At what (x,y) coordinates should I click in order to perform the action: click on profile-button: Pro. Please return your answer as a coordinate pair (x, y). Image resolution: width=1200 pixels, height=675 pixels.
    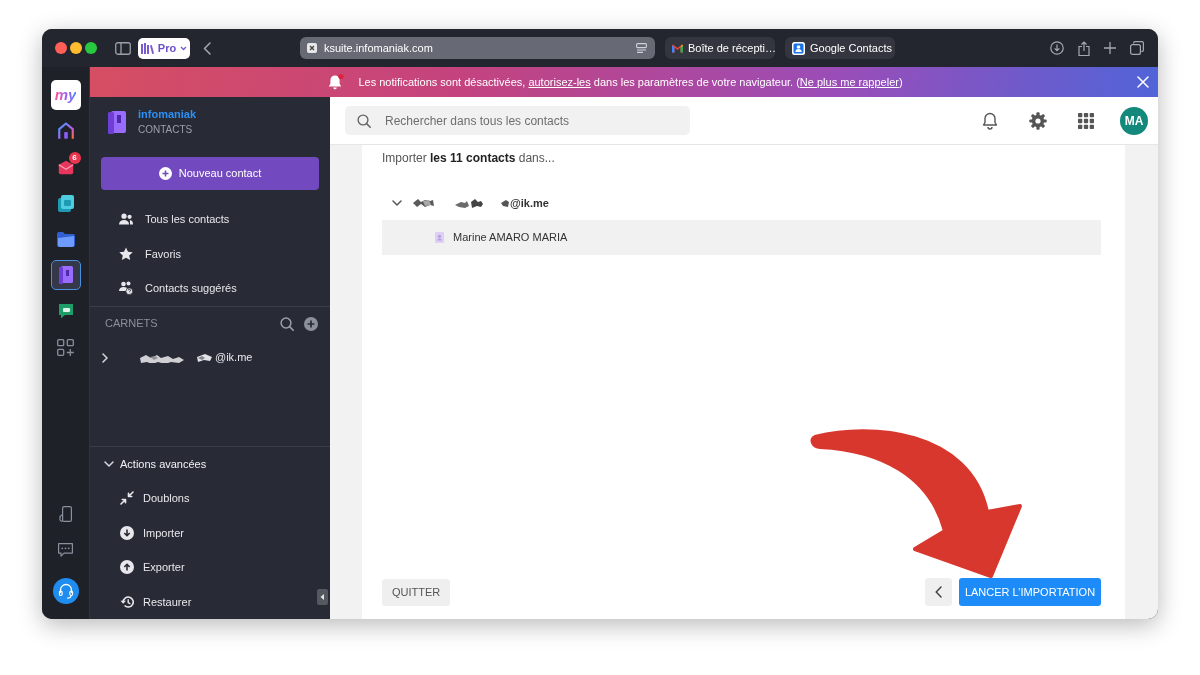
    Looking at the image, I should click on (164, 48).